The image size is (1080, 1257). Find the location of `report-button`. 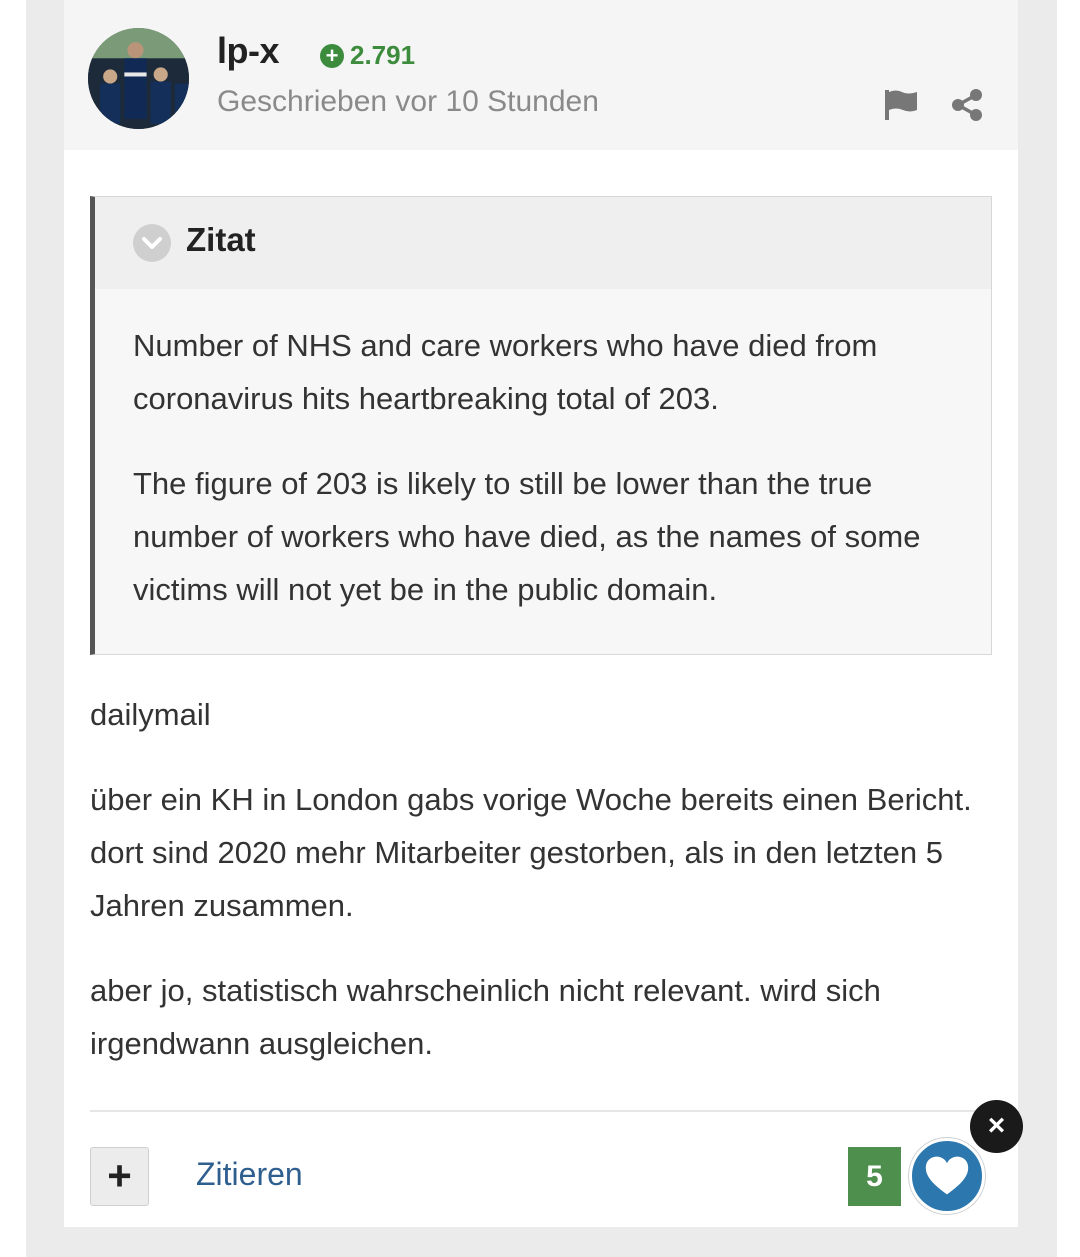

report-button is located at coordinates (902, 104).